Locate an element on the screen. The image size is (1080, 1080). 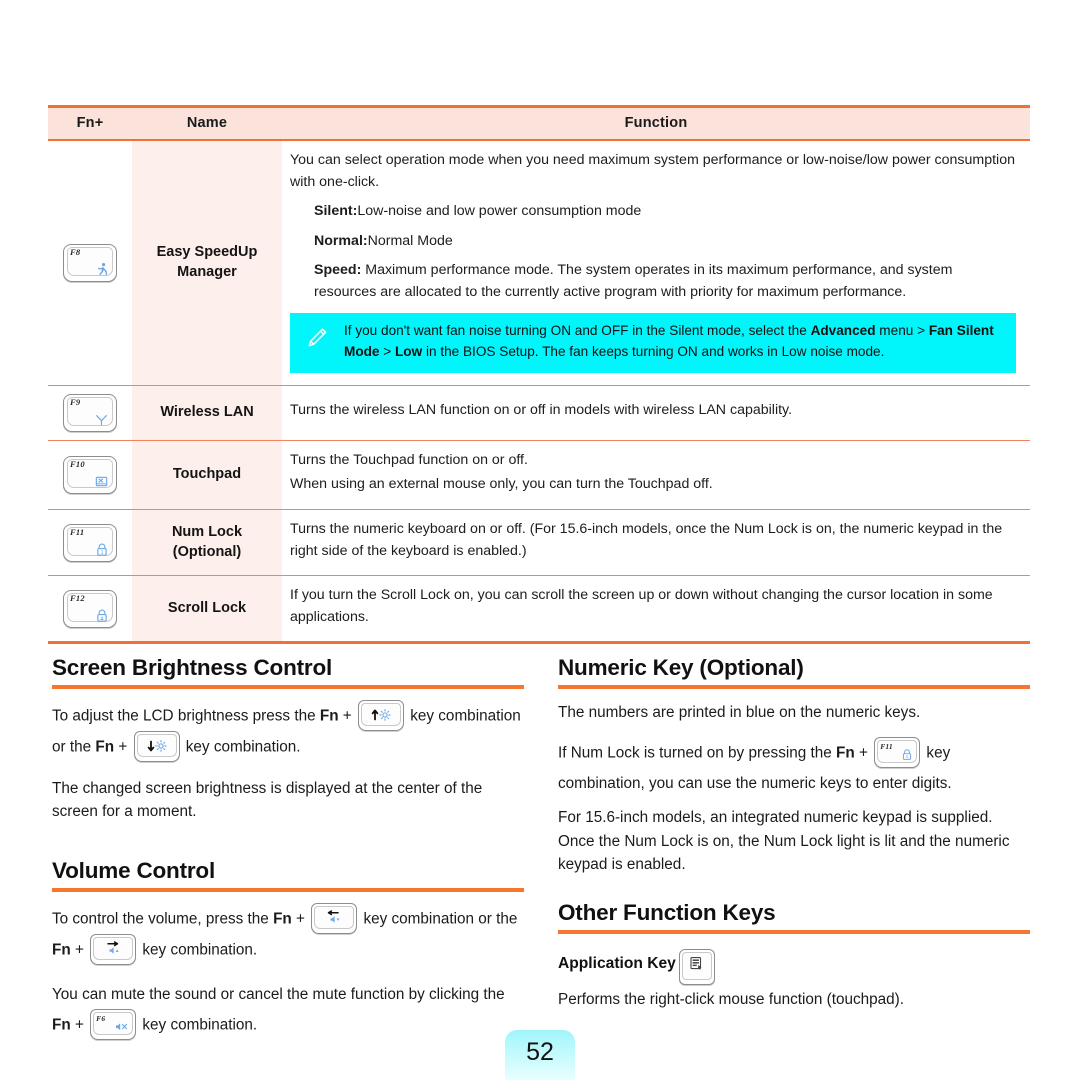
num-lock-key: F11 1 is located at coordinates (897, 753).